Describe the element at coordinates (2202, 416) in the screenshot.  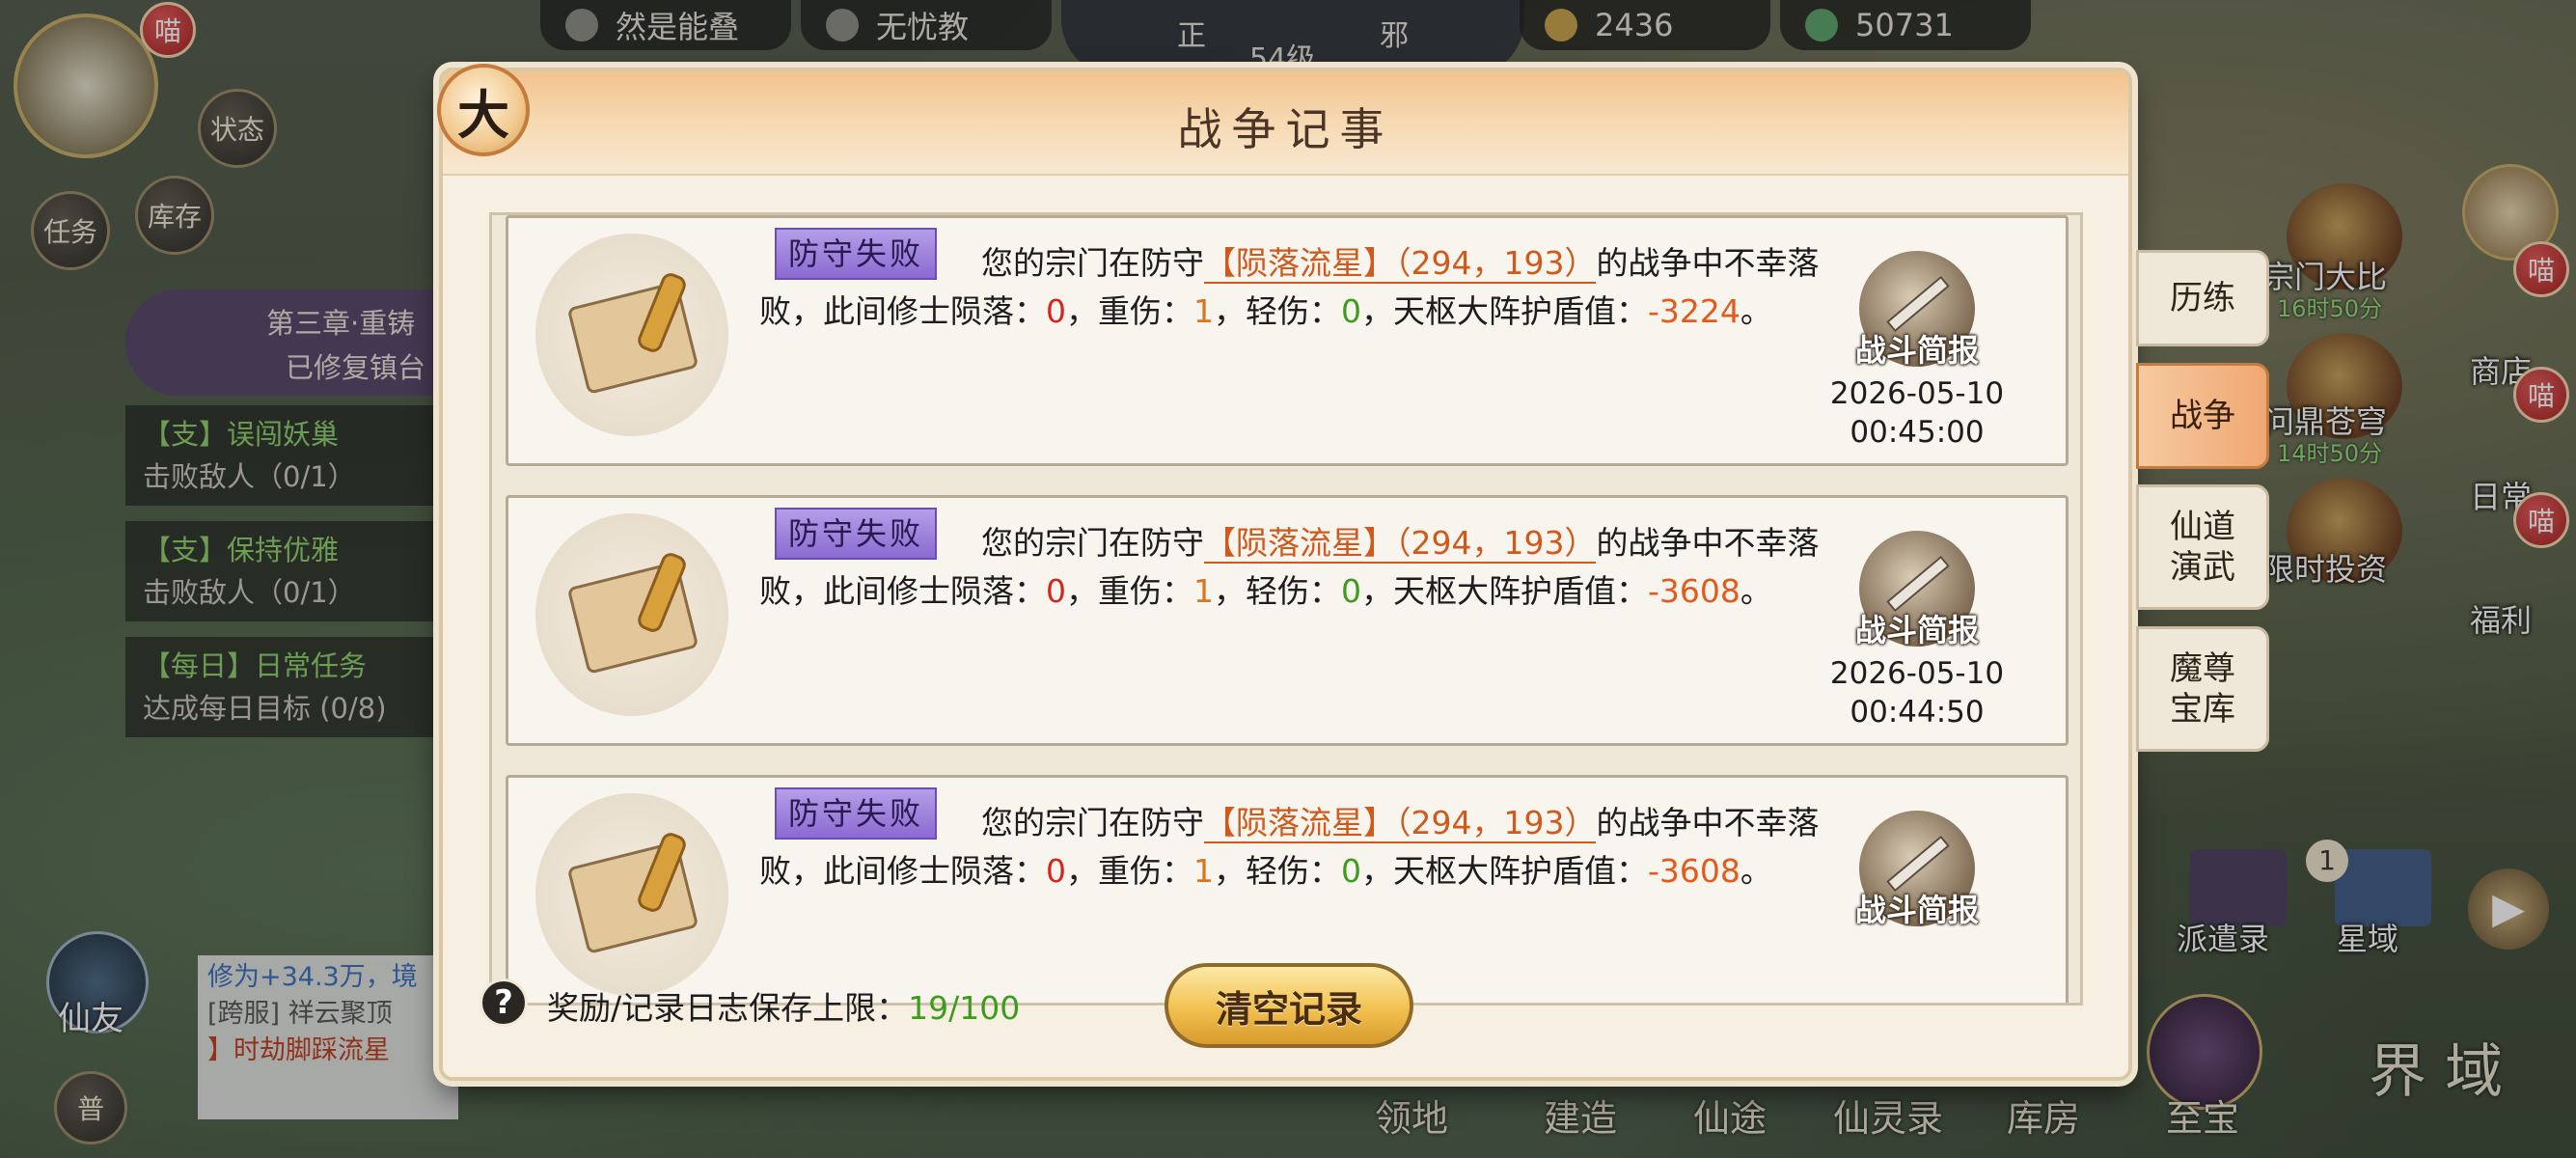
I see `tab-war: 战争` at that location.